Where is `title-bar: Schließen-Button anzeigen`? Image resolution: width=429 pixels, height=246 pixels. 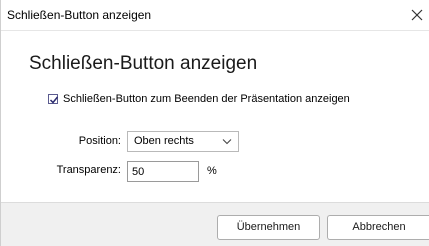 title-bar: Schließen-Button anzeigen is located at coordinates (215, 15).